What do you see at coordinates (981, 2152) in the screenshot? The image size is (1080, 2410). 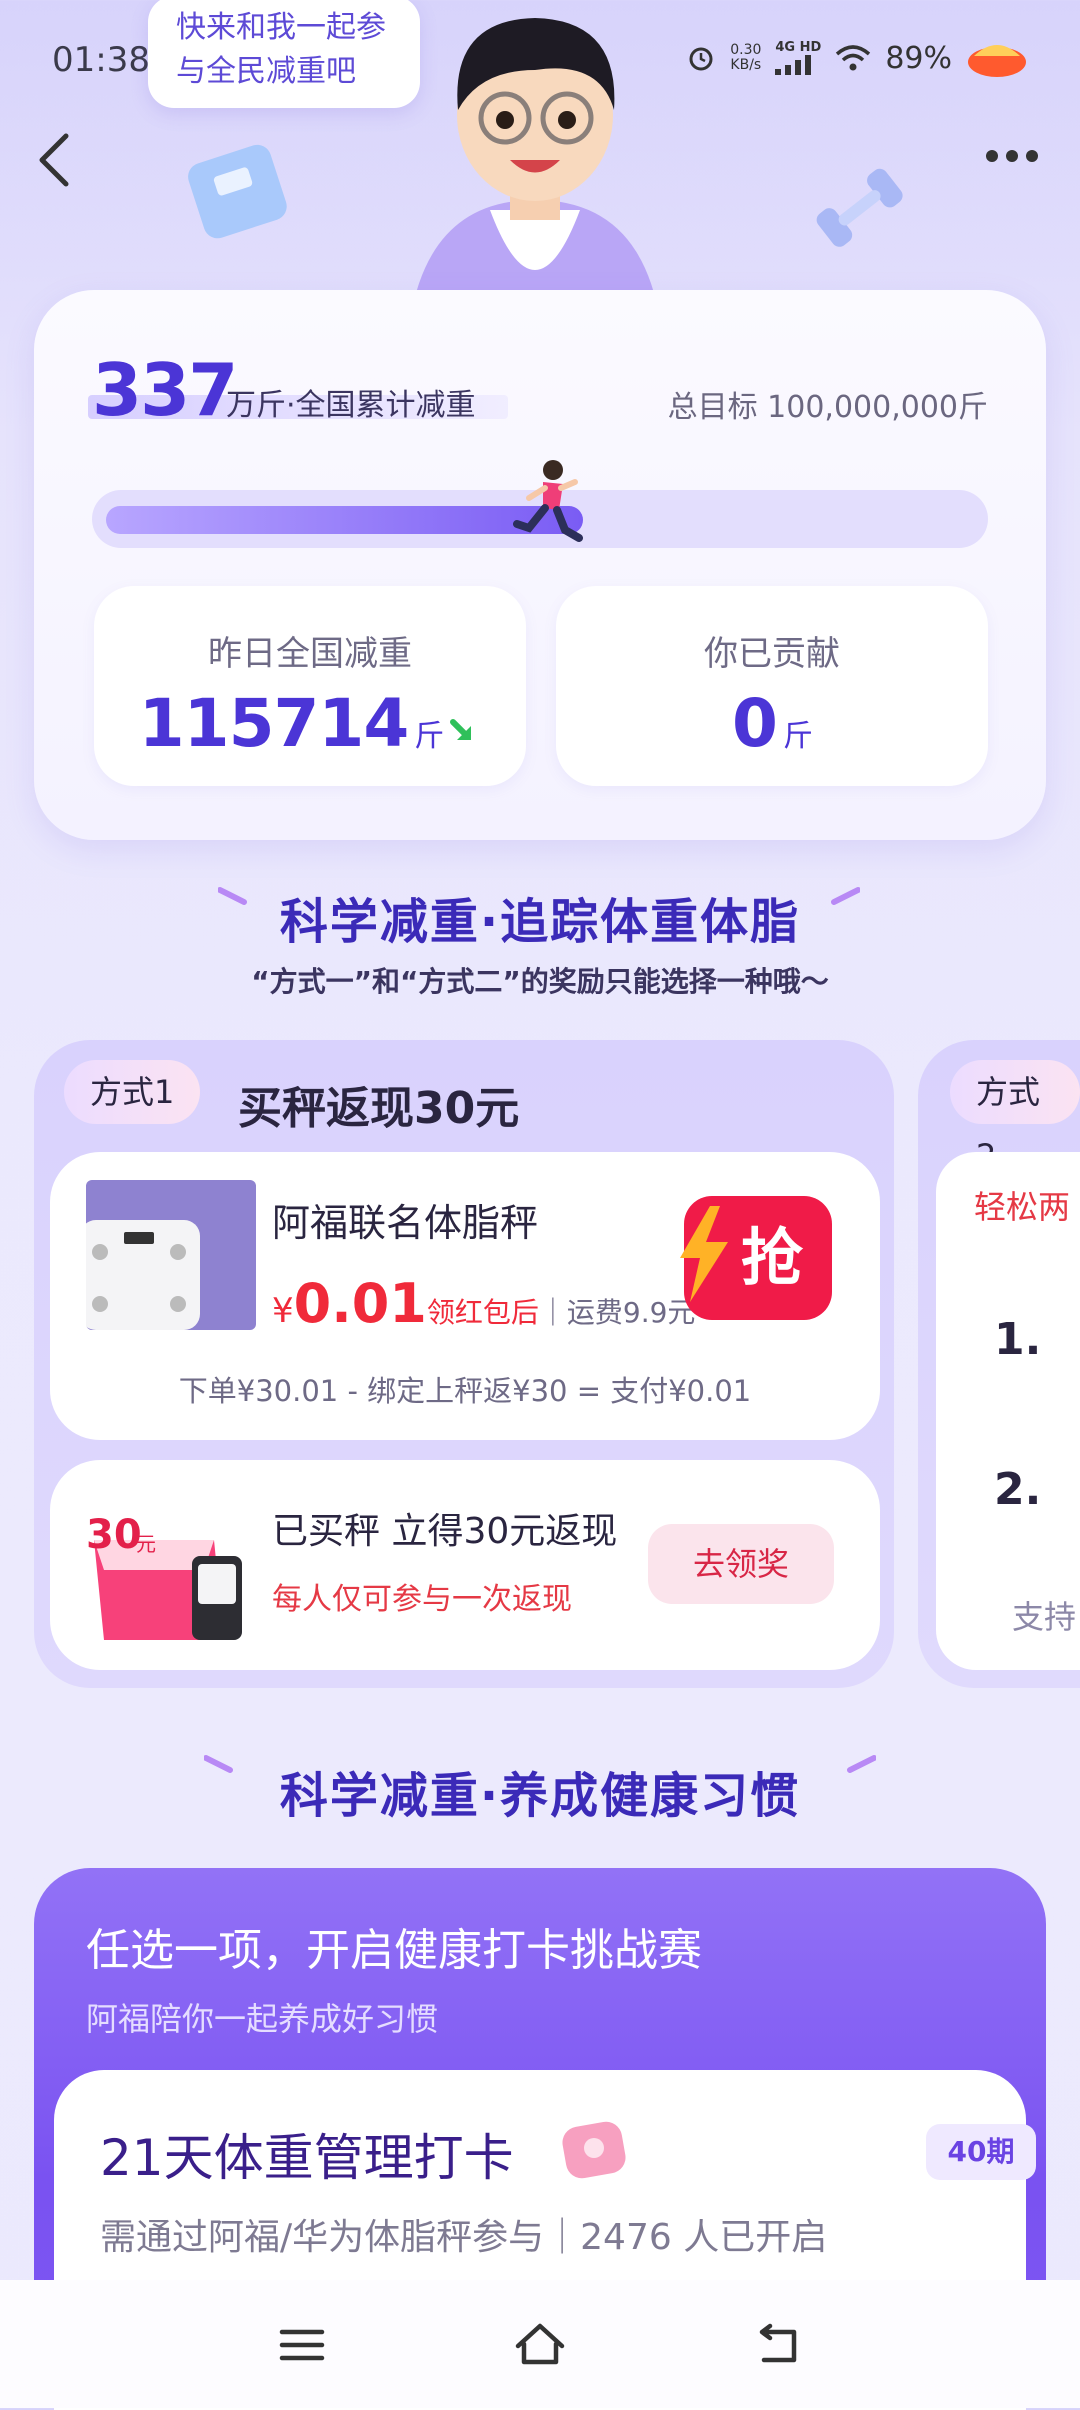 I see `checkin-period-badge: 40期` at bounding box center [981, 2152].